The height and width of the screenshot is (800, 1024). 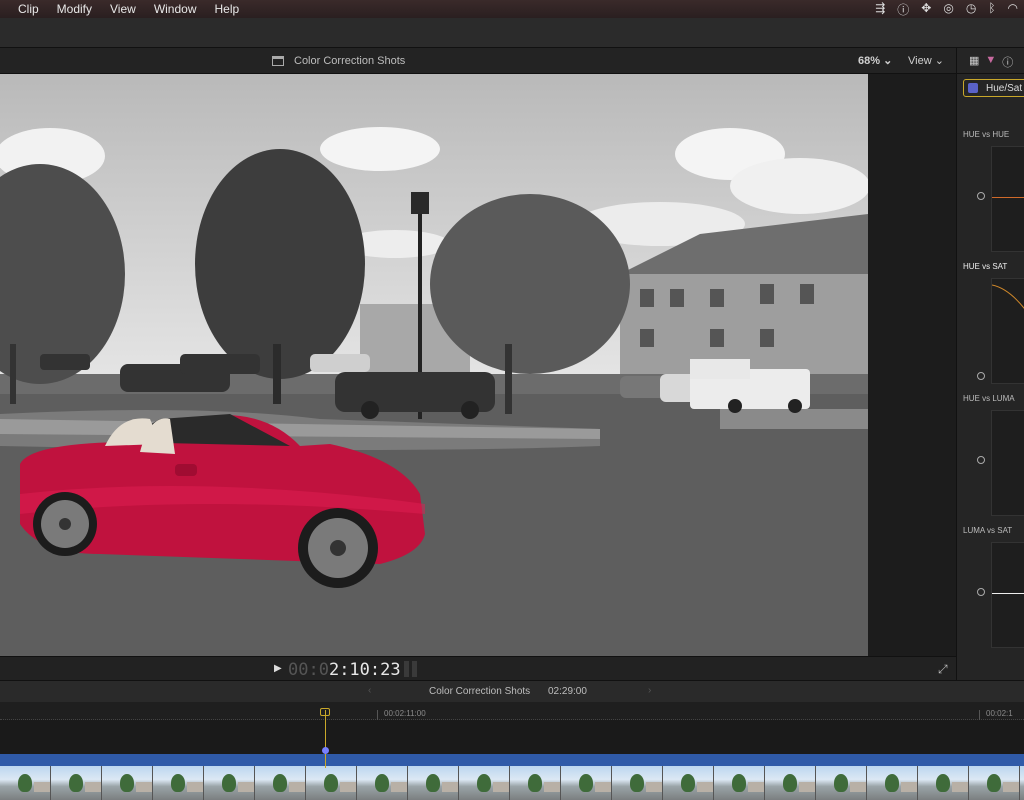 I want to click on playhead, so click(x=325, y=739).